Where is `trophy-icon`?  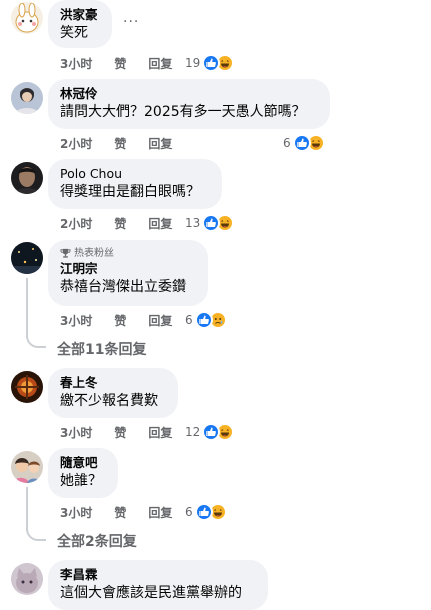 trophy-icon is located at coordinates (65, 253).